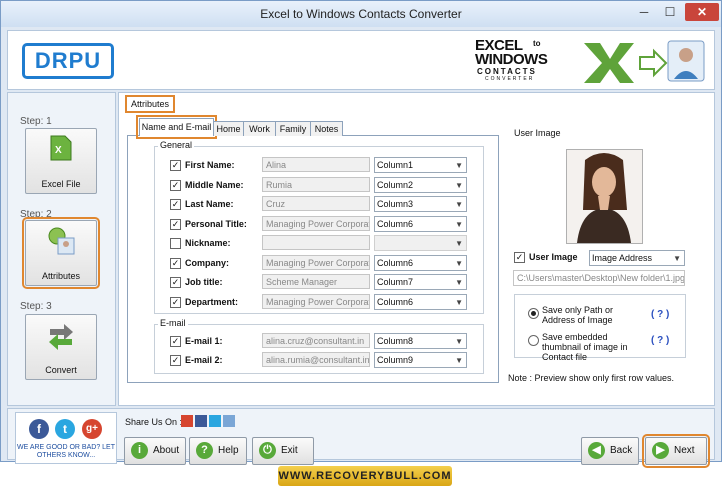  I want to click on window-title: Excel to Windows Contacts Converter, so click(361, 14).